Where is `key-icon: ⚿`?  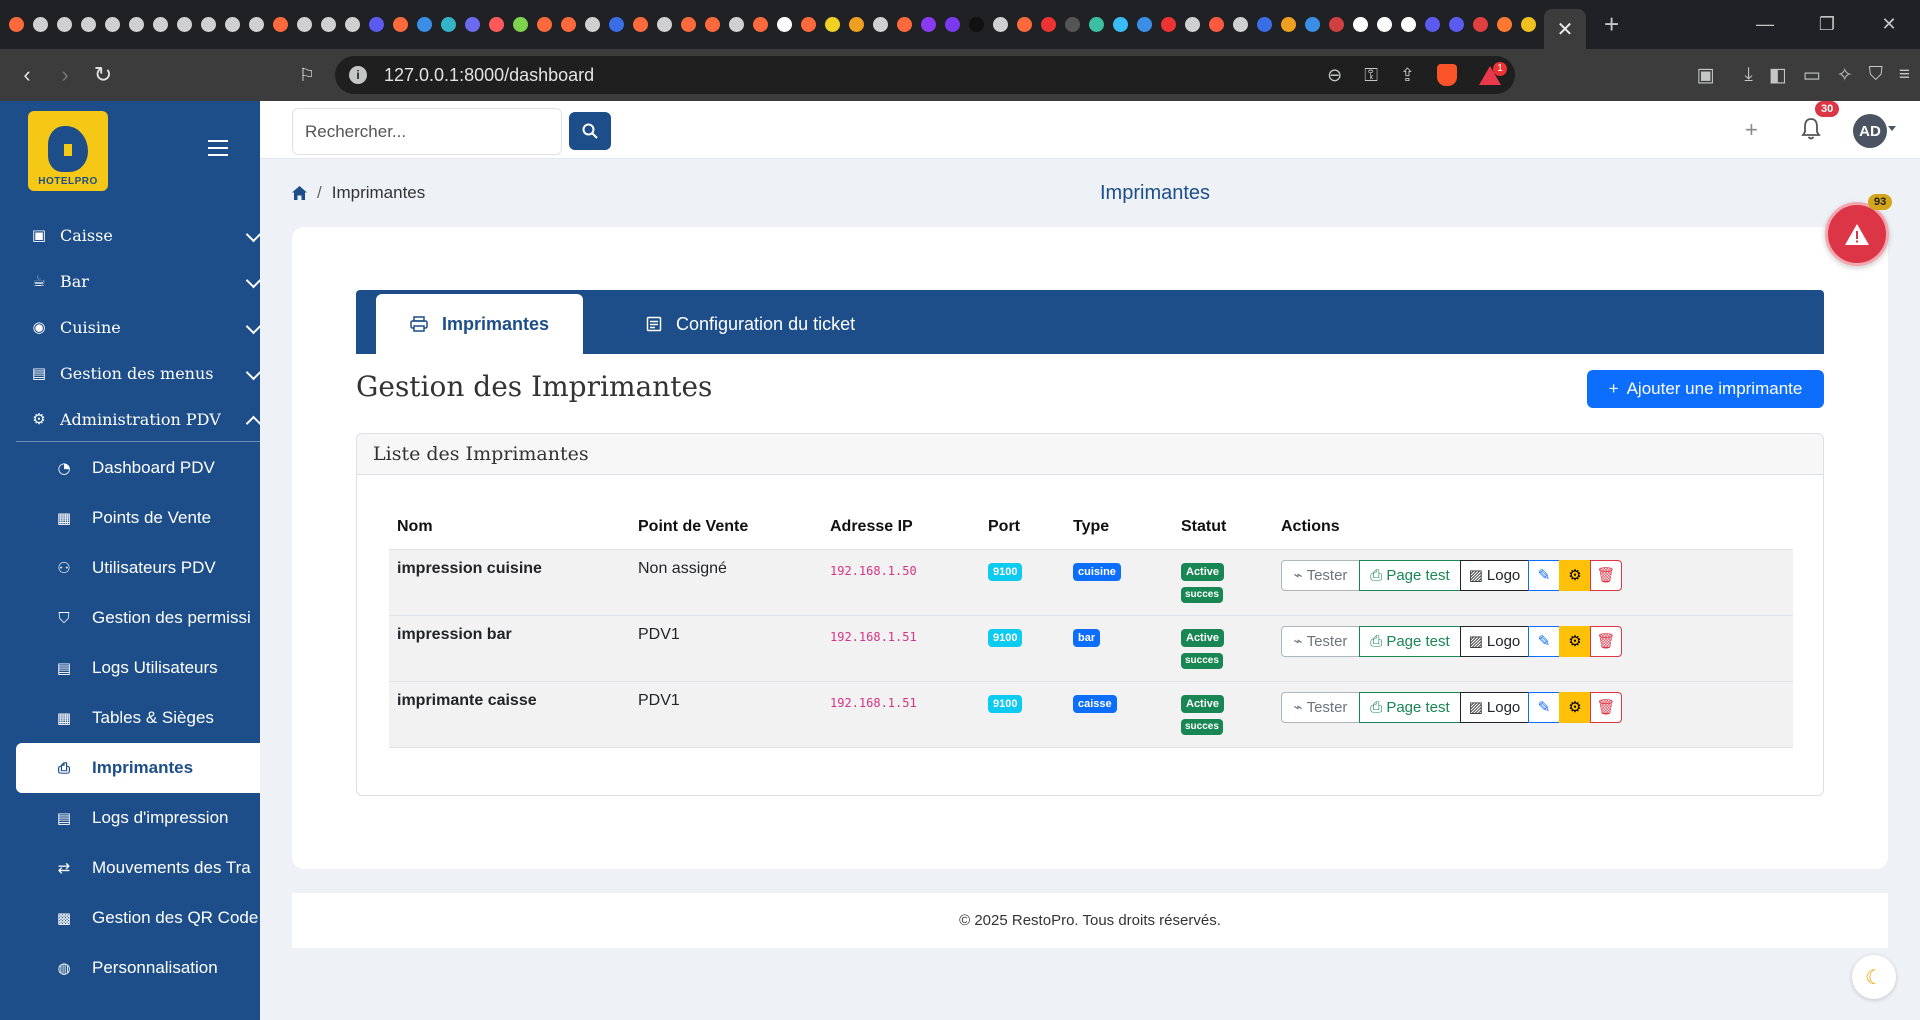 key-icon: ⚿ is located at coordinates (1371, 75).